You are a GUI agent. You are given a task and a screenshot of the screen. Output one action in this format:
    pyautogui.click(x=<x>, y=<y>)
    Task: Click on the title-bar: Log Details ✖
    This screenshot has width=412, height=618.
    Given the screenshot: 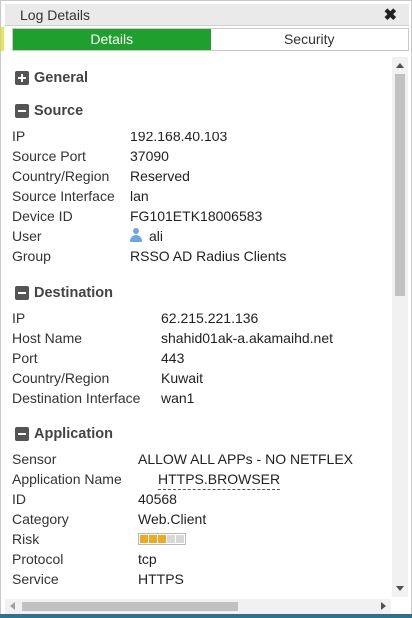 What is the action you would take?
    pyautogui.click(x=207, y=15)
    